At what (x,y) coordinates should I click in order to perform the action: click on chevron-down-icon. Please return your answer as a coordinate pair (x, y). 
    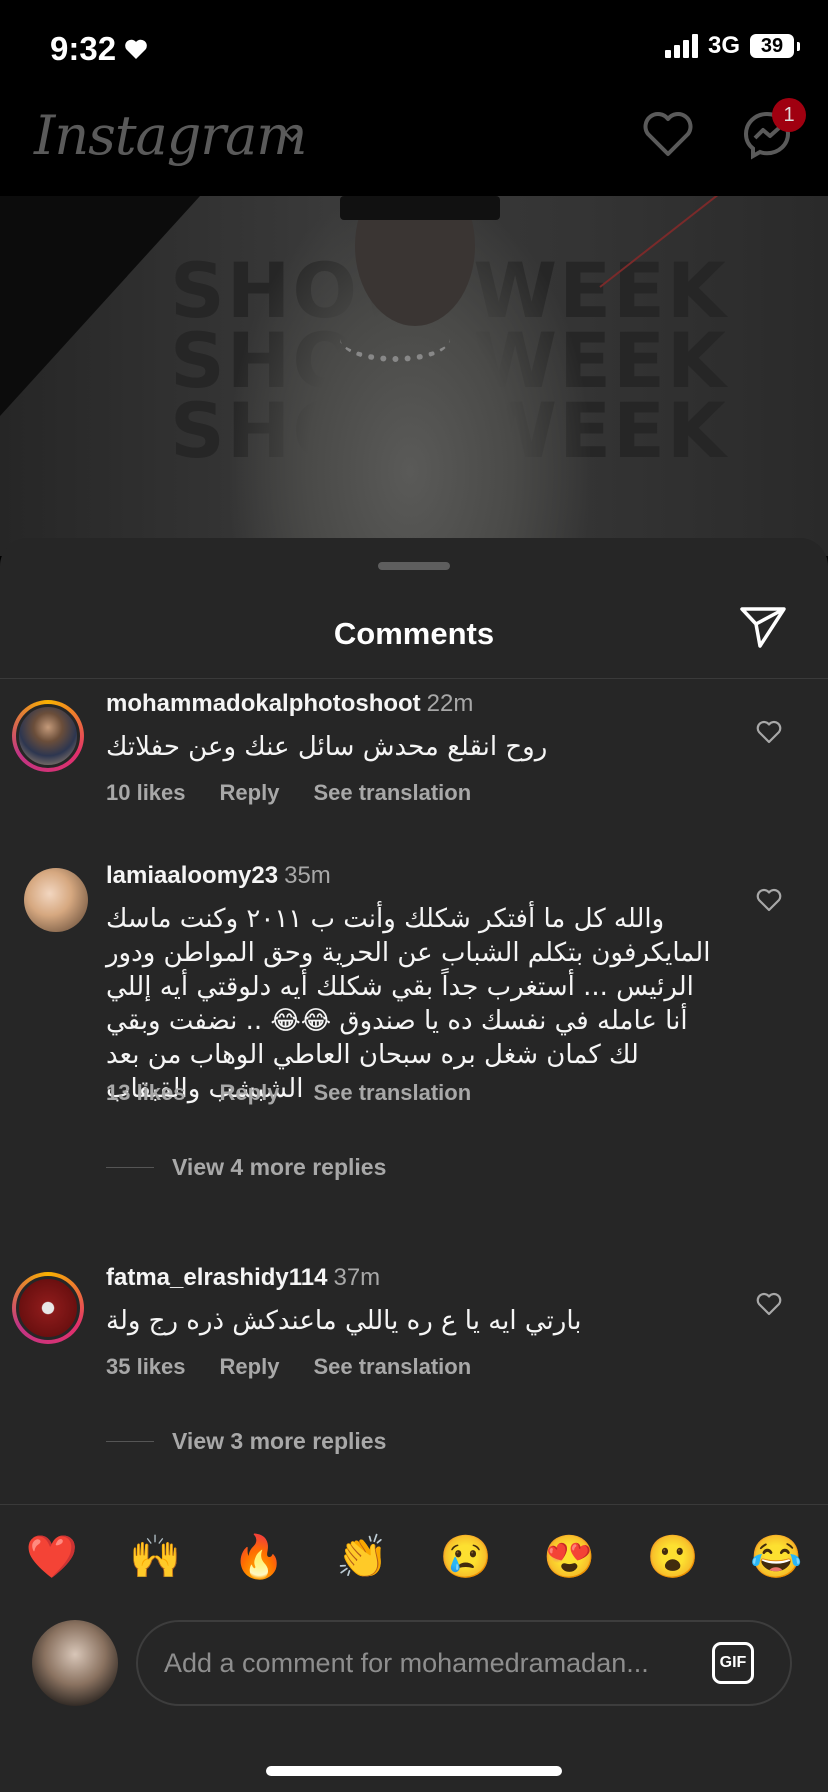
    Looking at the image, I should click on (292, 138).